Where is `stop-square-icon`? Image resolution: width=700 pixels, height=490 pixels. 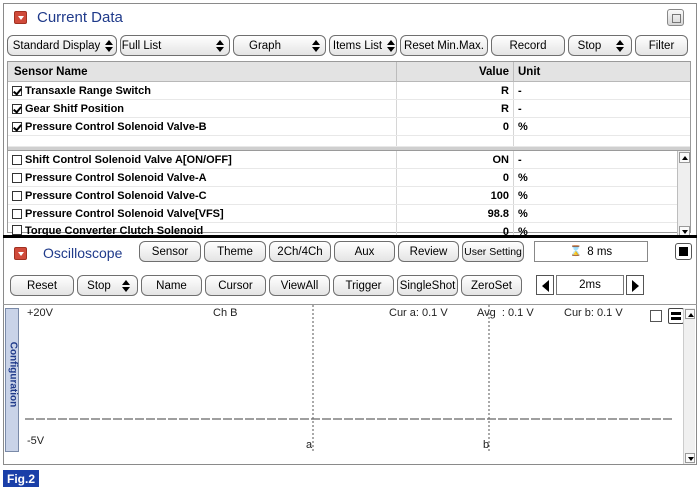
stop-square-icon is located at coordinates (683, 251).